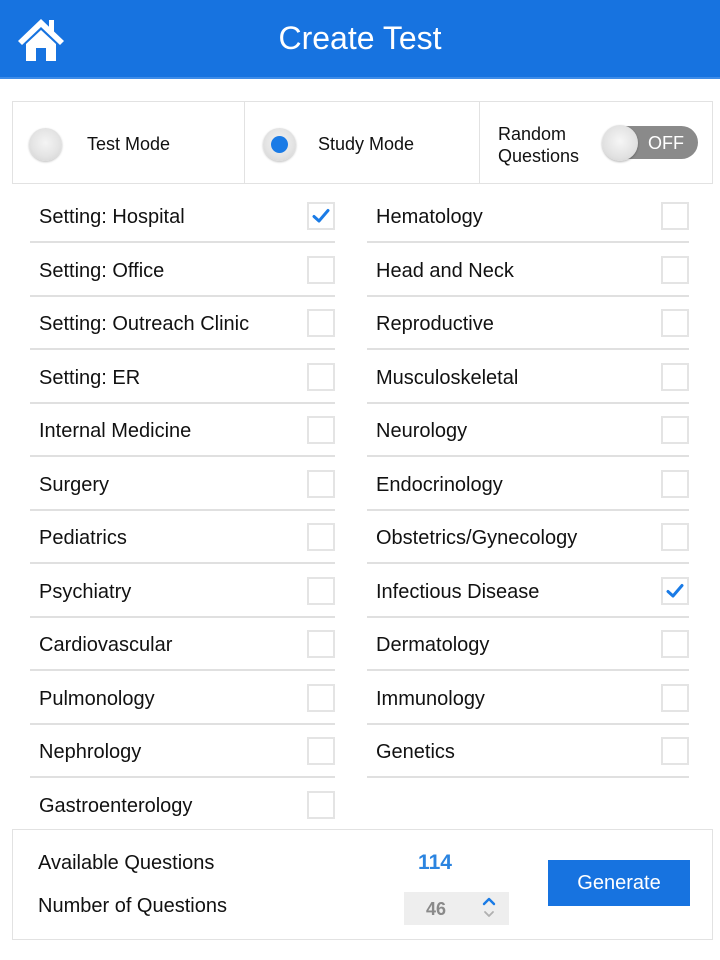 This screenshot has width=720, height=960. Describe the element at coordinates (429, 217) in the screenshot. I see `category-label: Hematology` at that location.